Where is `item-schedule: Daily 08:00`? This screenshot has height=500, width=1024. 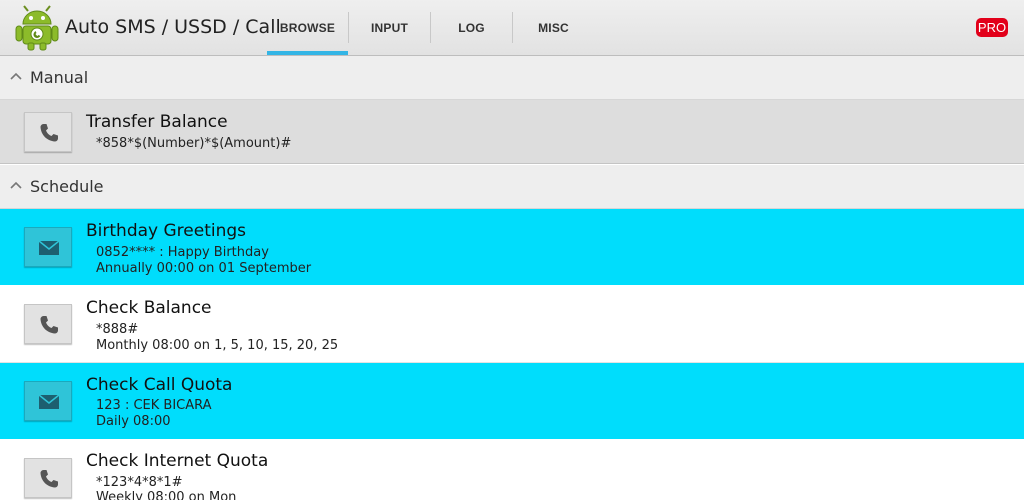 item-schedule: Daily 08:00 is located at coordinates (133, 421).